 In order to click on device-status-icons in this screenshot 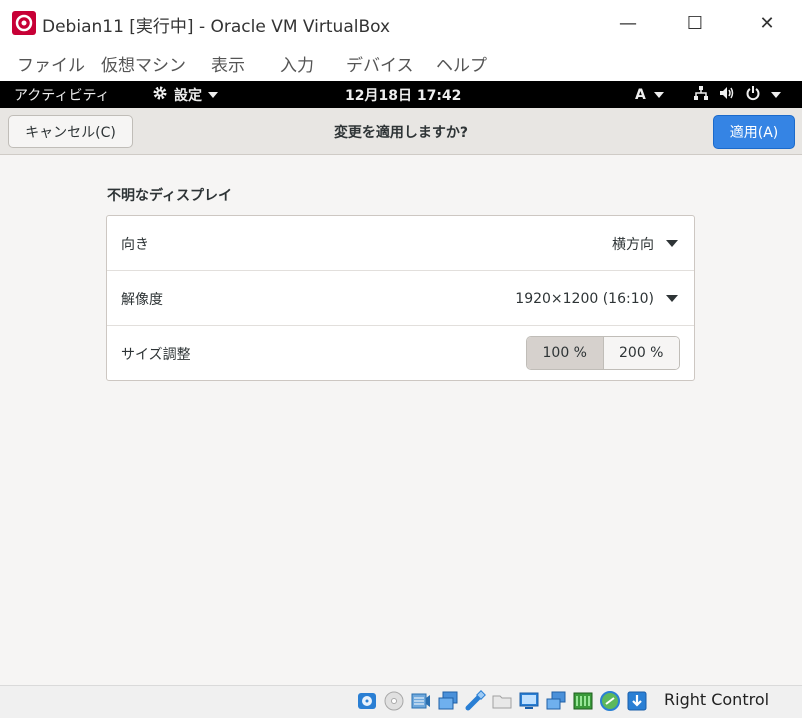, I will do `click(502, 701)`.